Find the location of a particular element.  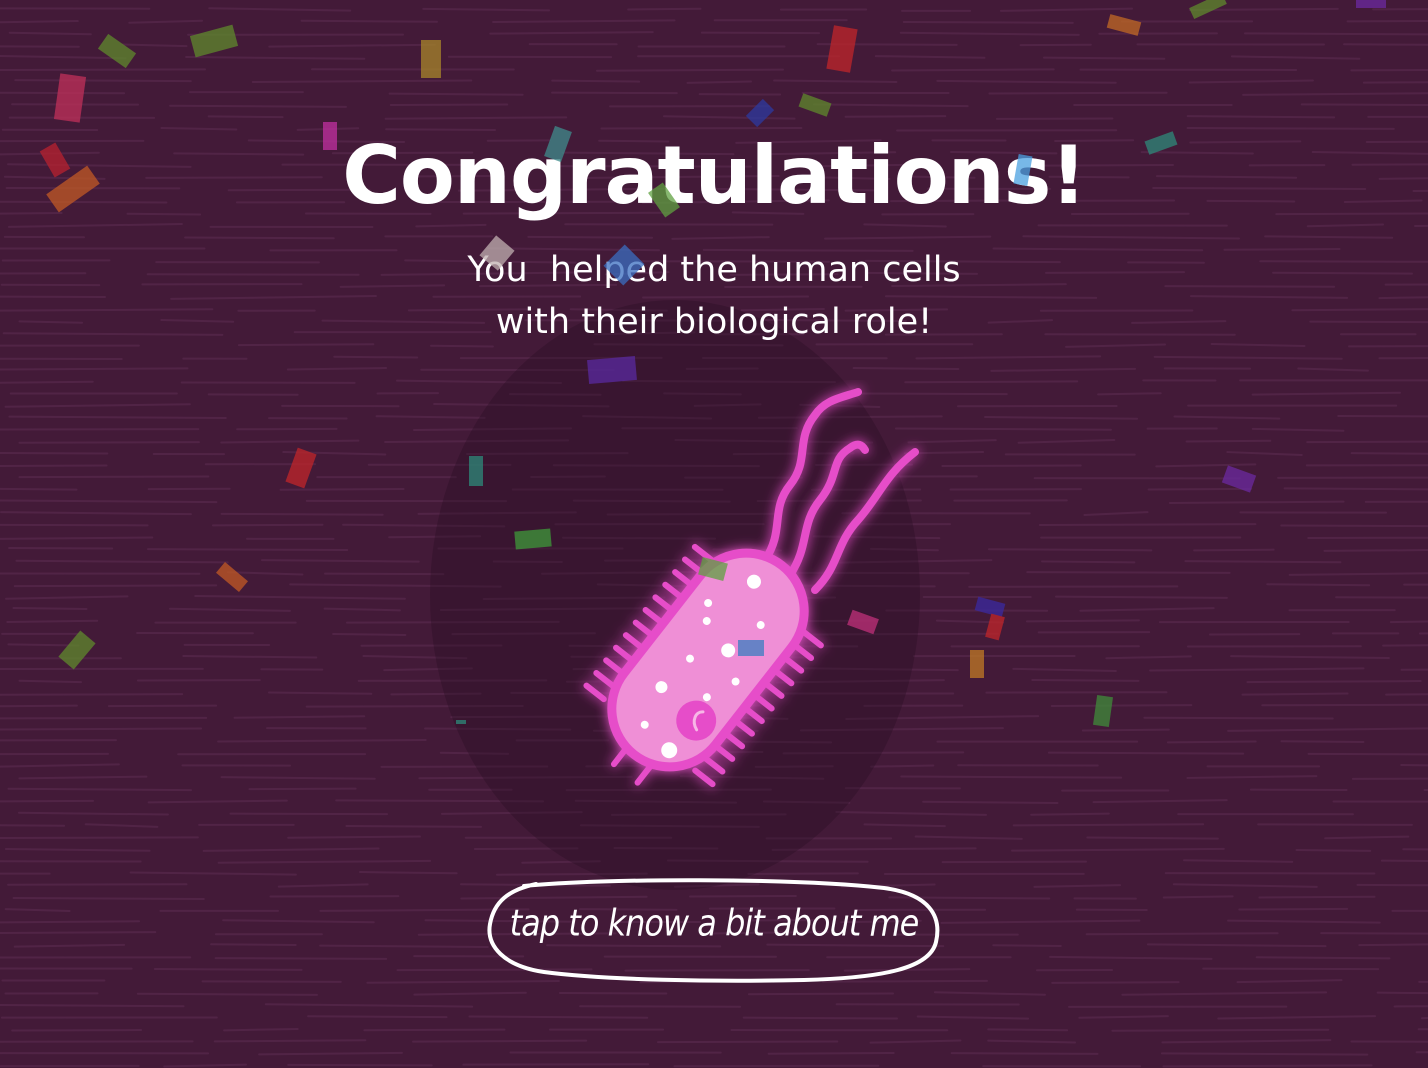

learn-more-button: tap to know a bit about me is located at coordinates (714, 932).